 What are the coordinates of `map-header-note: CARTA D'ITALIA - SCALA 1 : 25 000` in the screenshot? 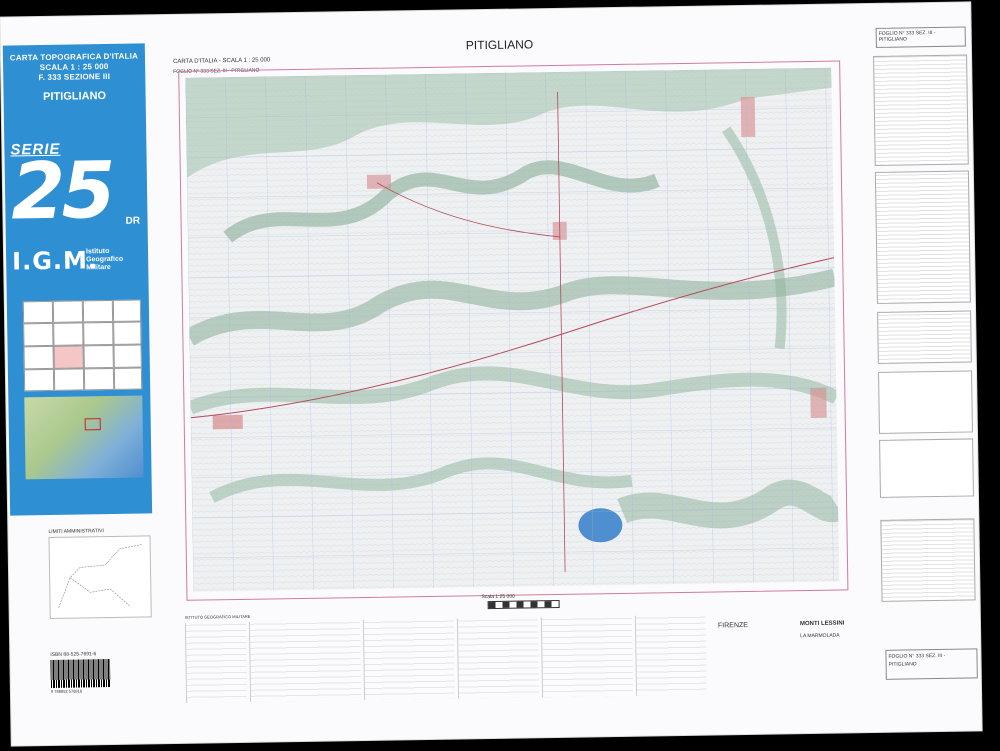 It's located at (222, 61).